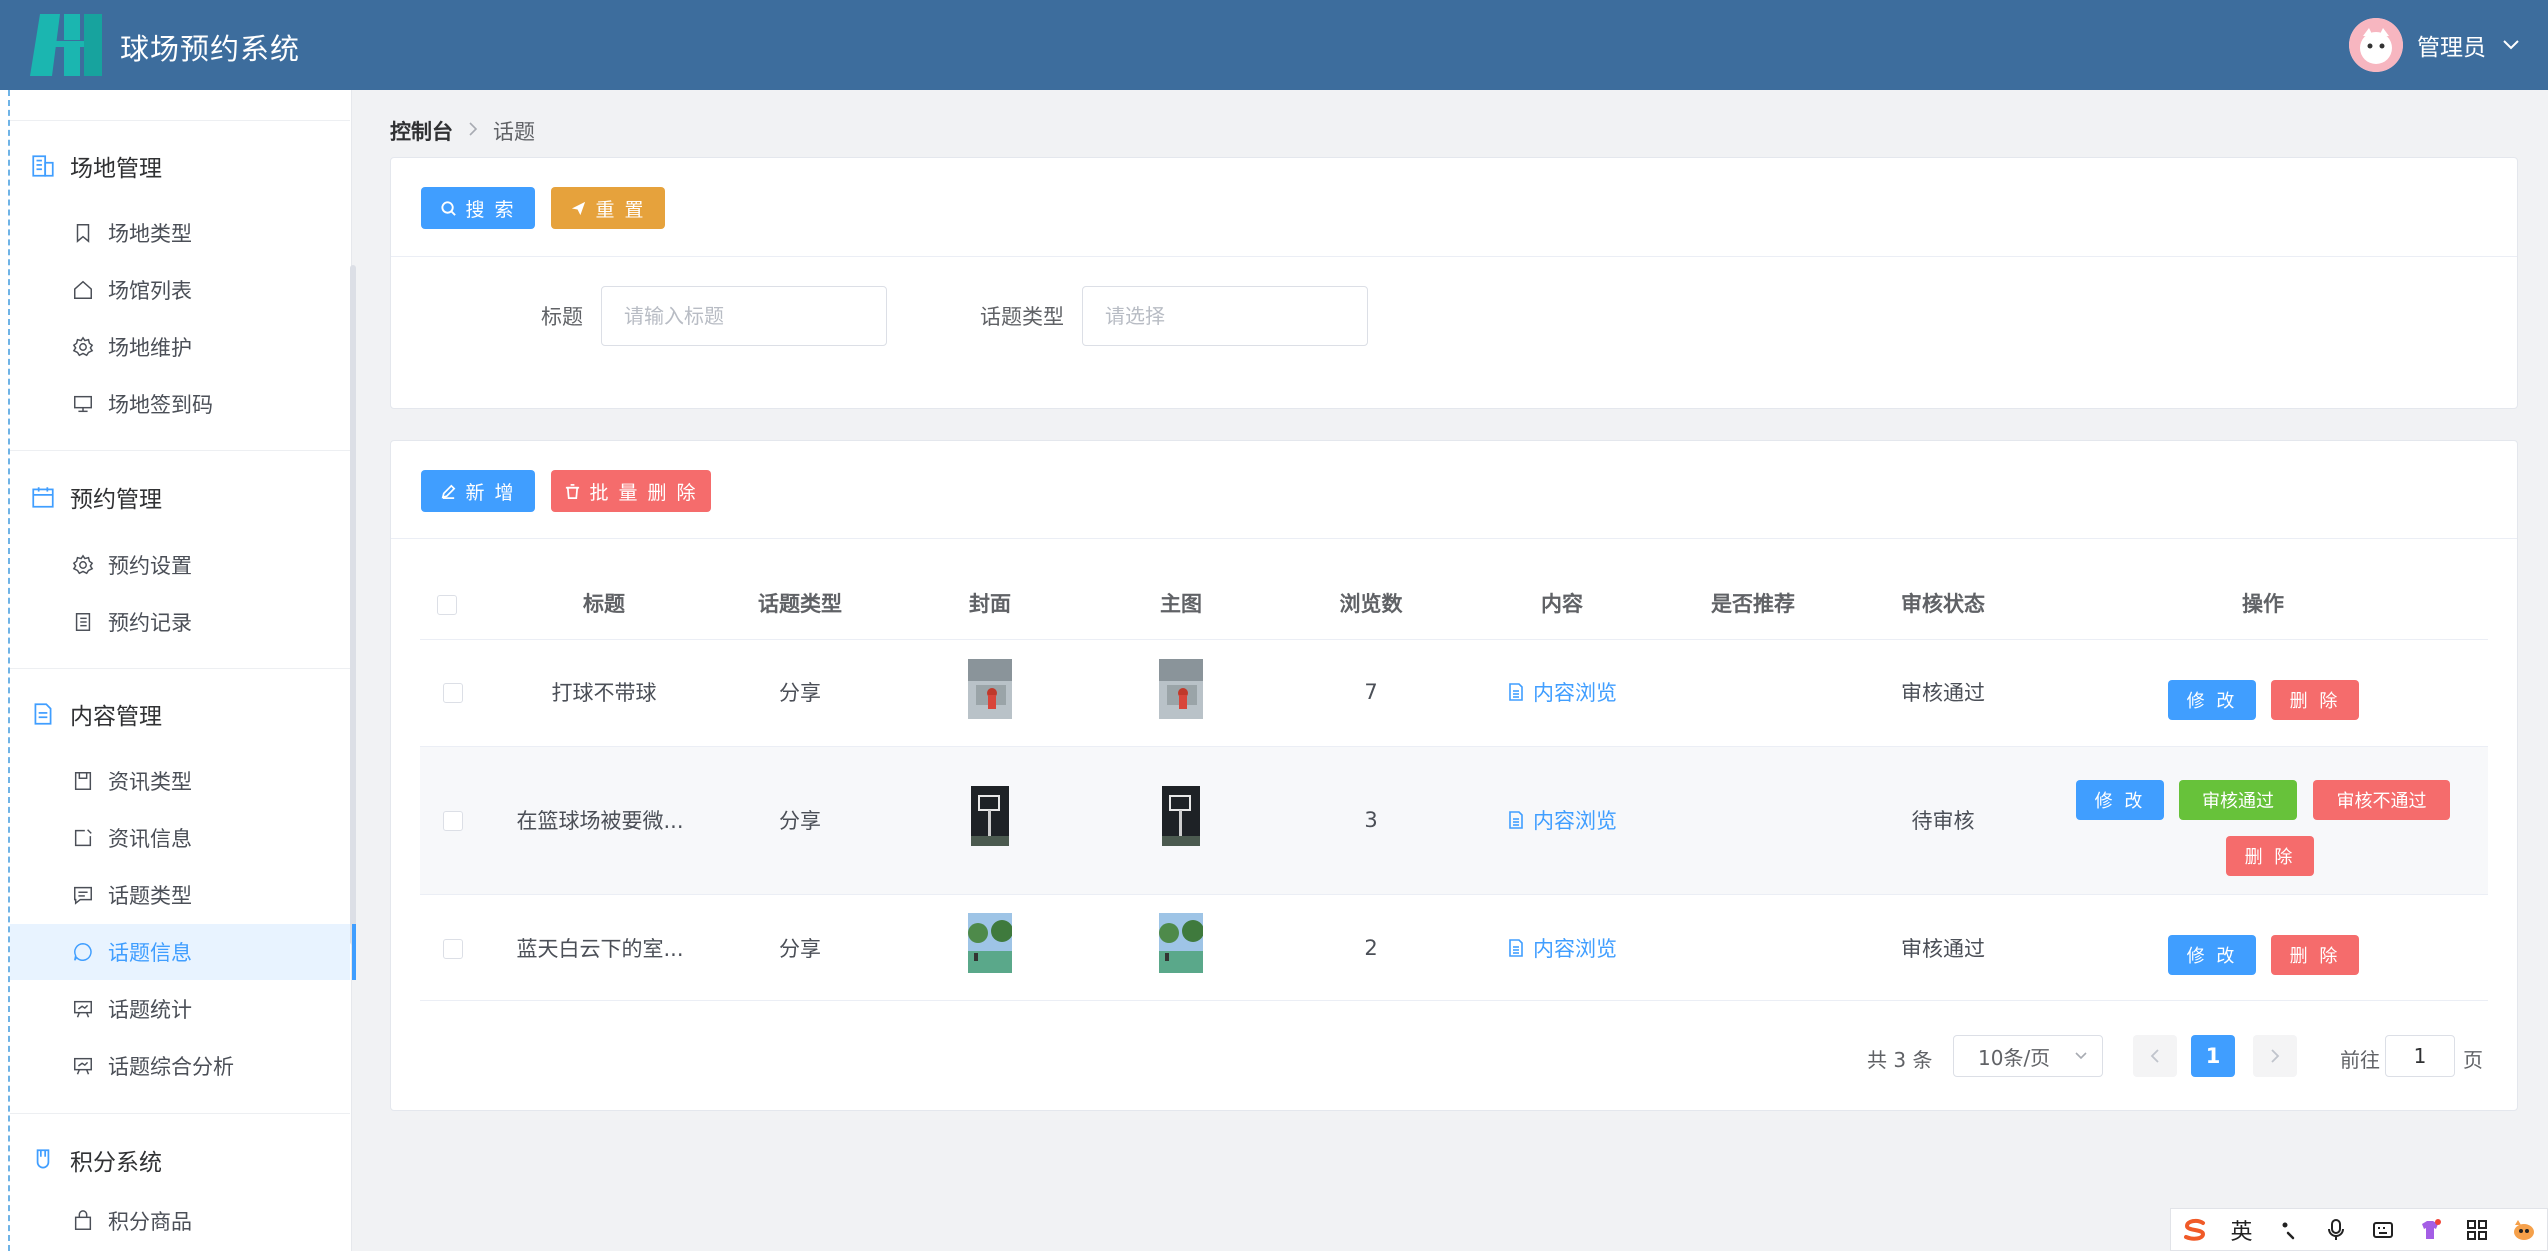 The width and height of the screenshot is (2548, 1251). I want to click on sidebar-scrollbar, so click(353, 605).